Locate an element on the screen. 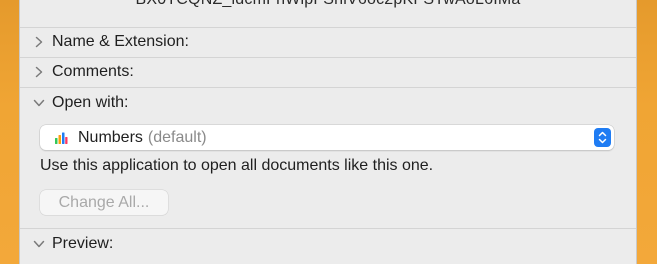 The height and width of the screenshot is (264, 657). section-name-extension: Name & Extension: is located at coordinates (110, 42).